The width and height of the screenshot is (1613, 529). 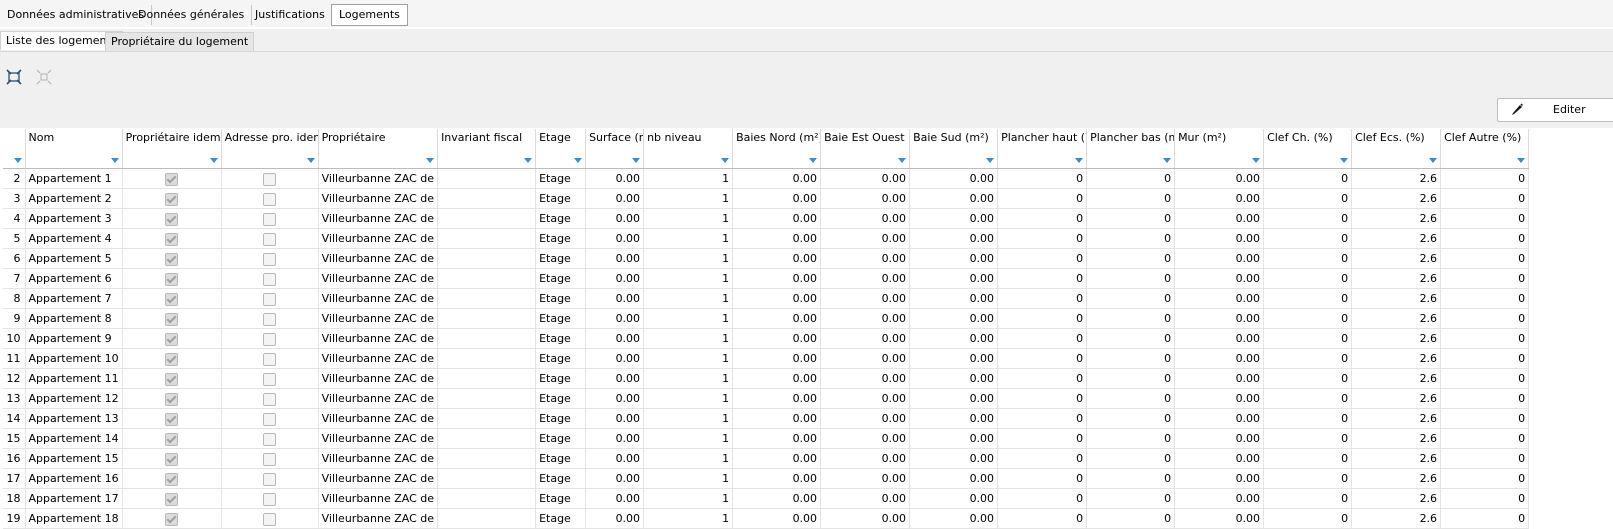 What do you see at coordinates (74, 298) in the screenshot?
I see `cell-nom: Appartement 7` at bounding box center [74, 298].